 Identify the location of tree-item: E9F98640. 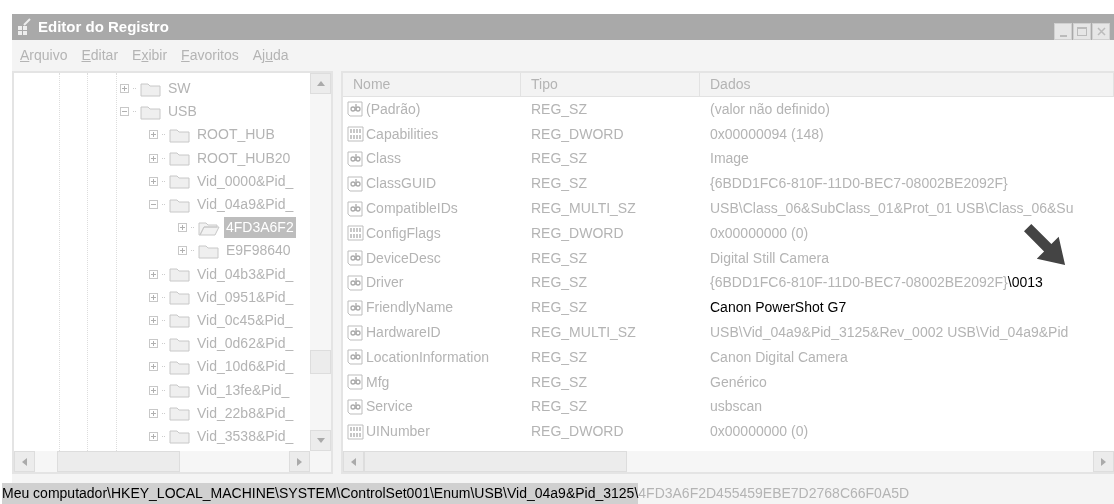
(258, 251).